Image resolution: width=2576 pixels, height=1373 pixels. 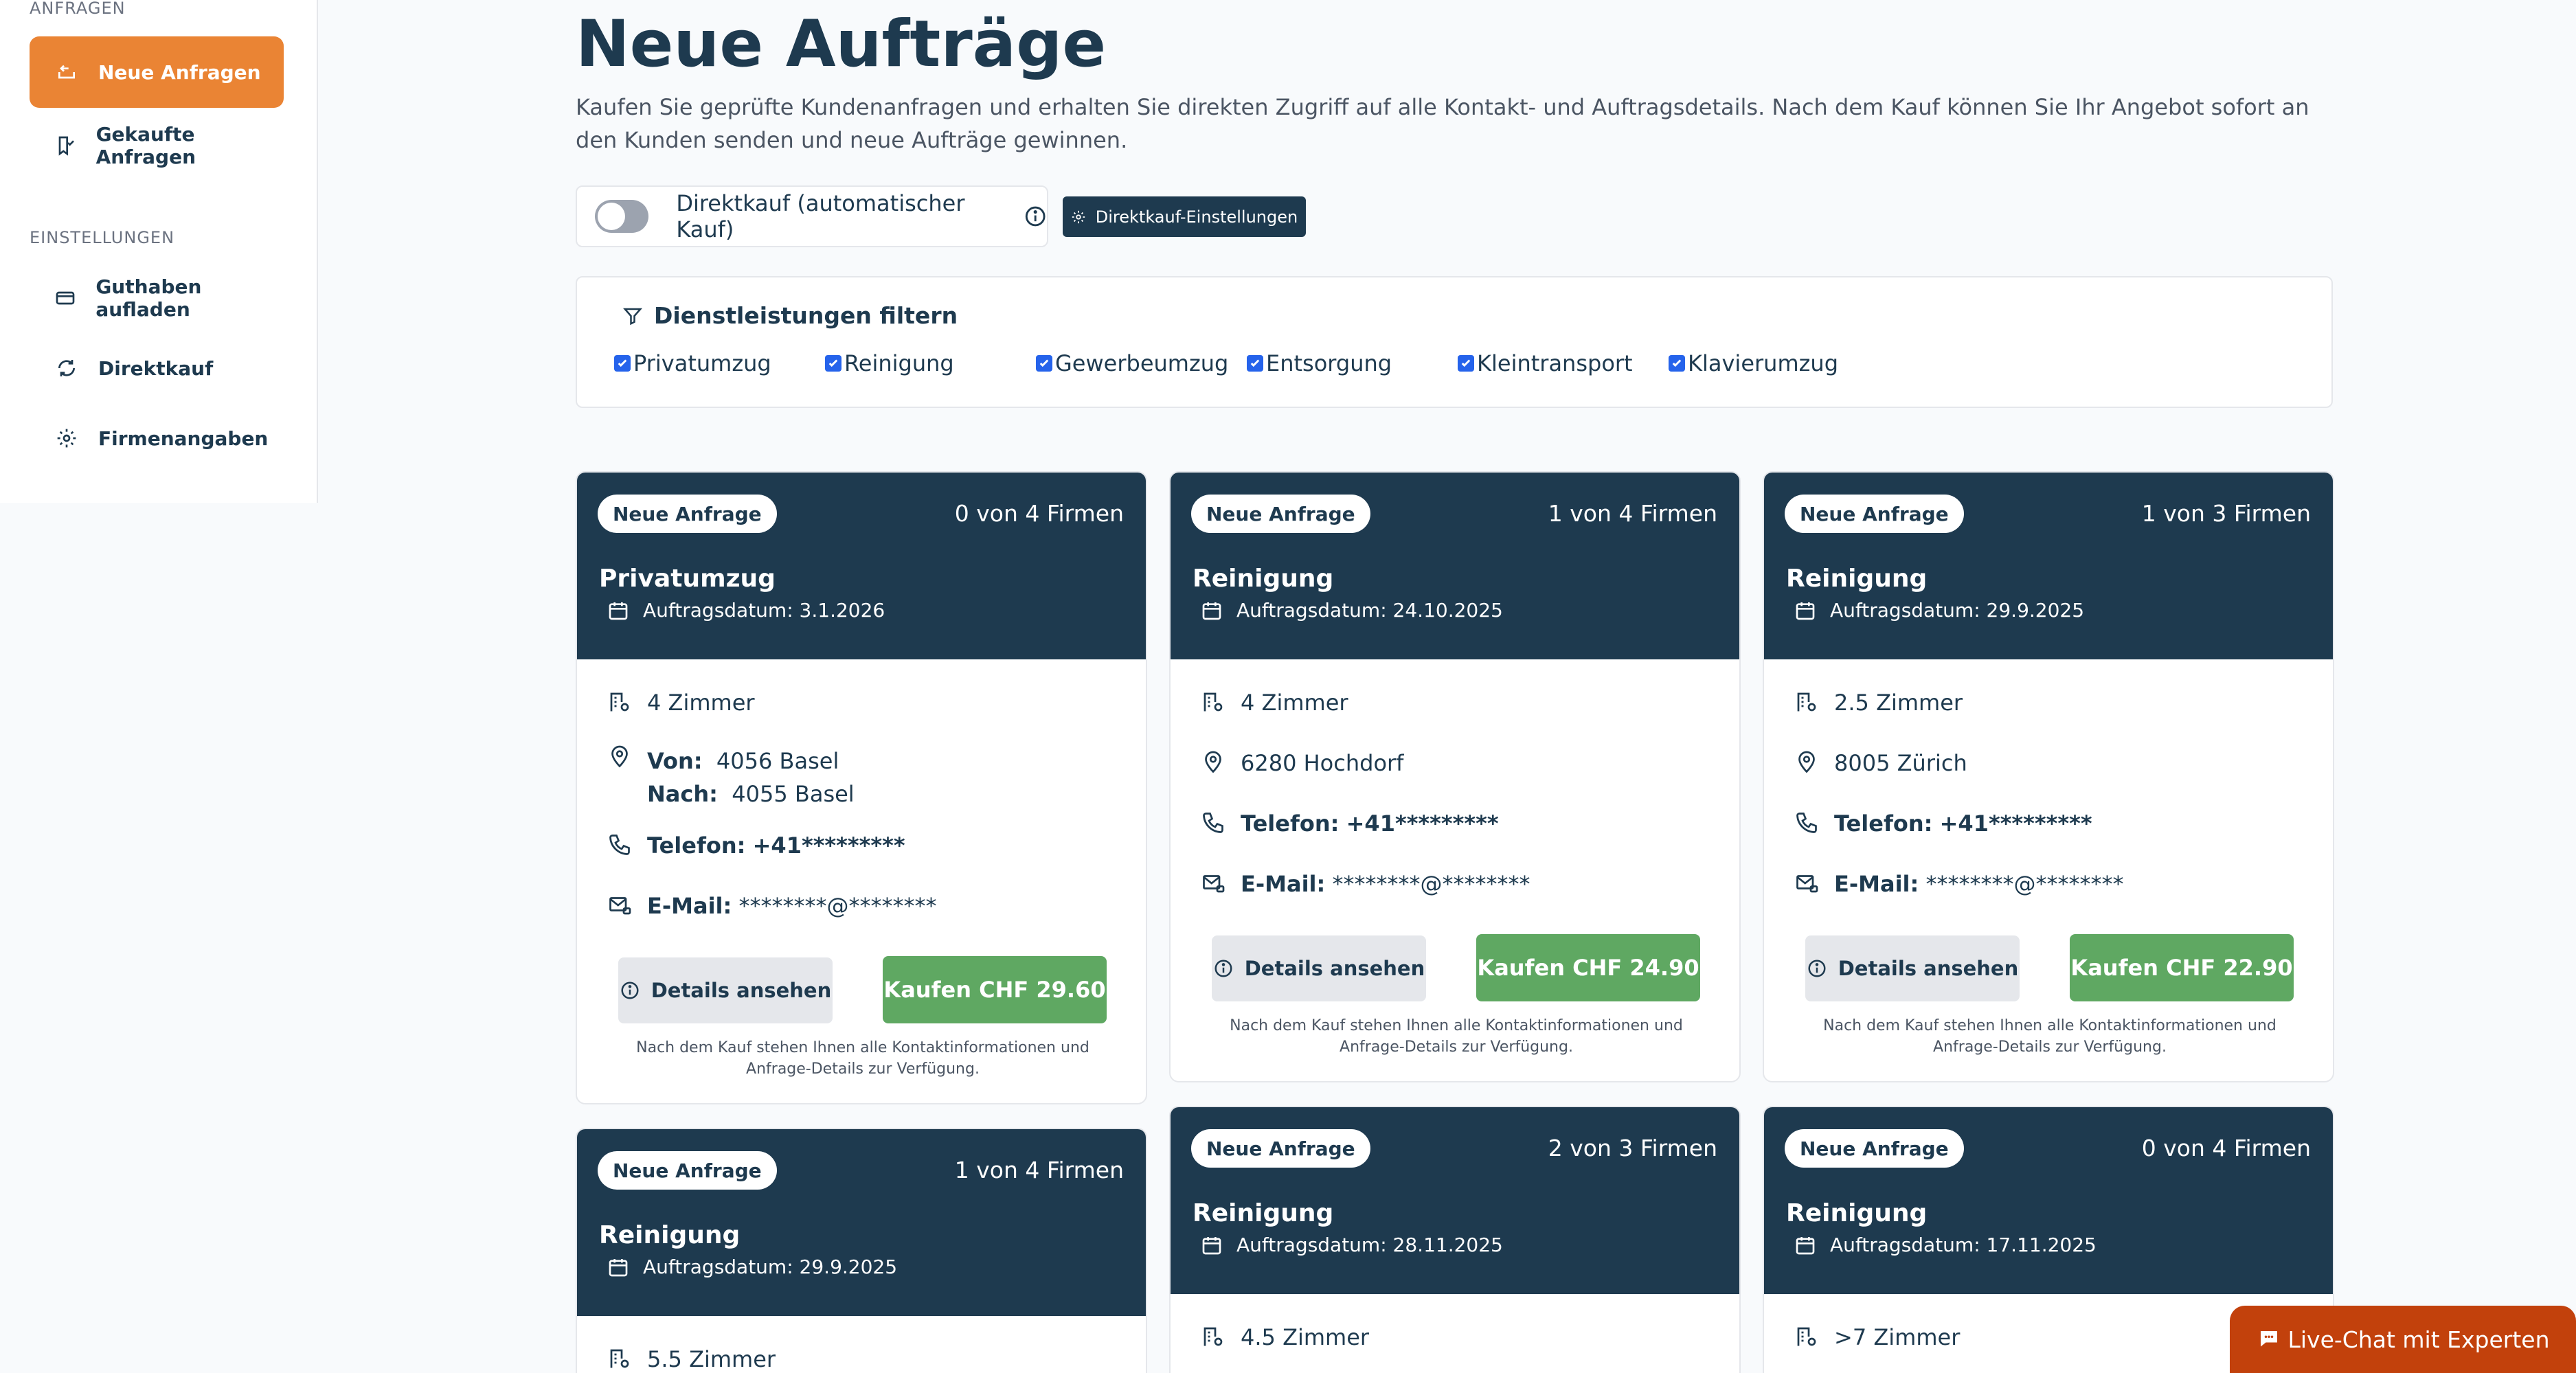 I want to click on sidebar-item-neue-anfragen: Neue Anfragen, so click(x=157, y=72).